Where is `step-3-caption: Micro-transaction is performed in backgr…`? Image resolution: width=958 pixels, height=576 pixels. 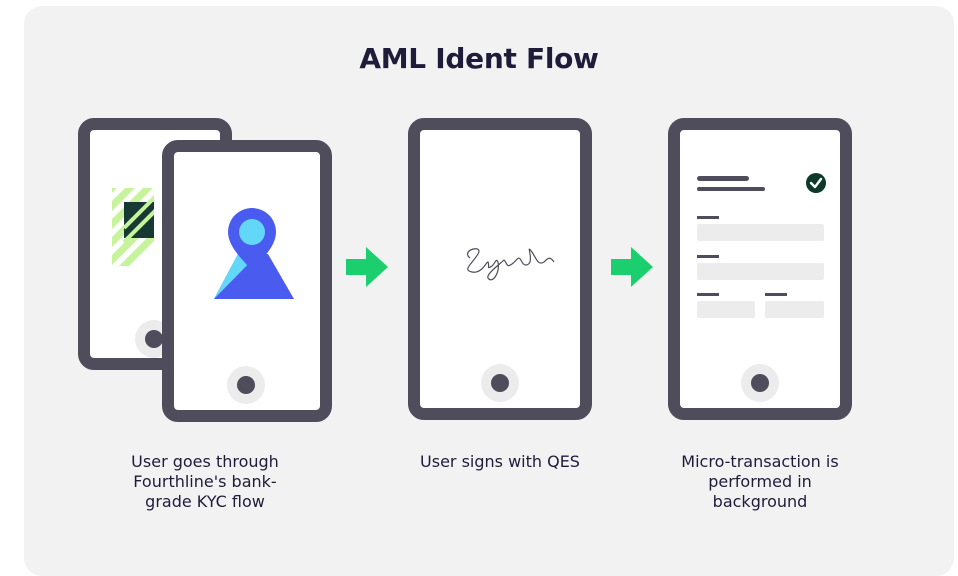 step-3-caption: Micro-transaction is performed in backgr… is located at coordinates (760, 482).